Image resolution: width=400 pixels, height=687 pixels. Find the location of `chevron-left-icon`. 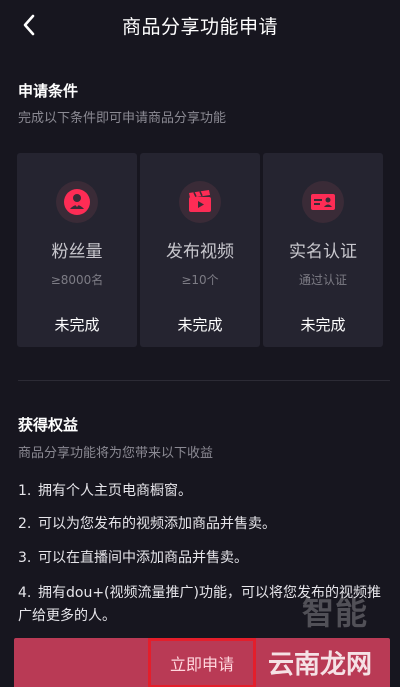

chevron-left-icon is located at coordinates (29, 25).